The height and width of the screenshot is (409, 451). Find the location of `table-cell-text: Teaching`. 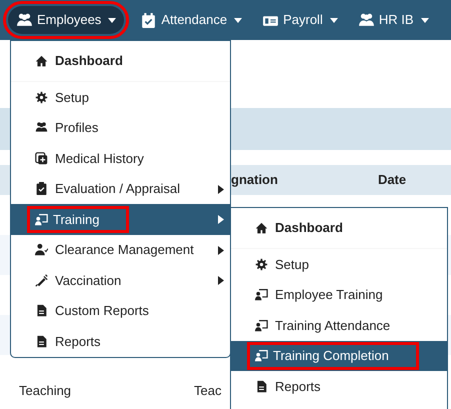

table-cell-text: Teaching is located at coordinates (45, 391).